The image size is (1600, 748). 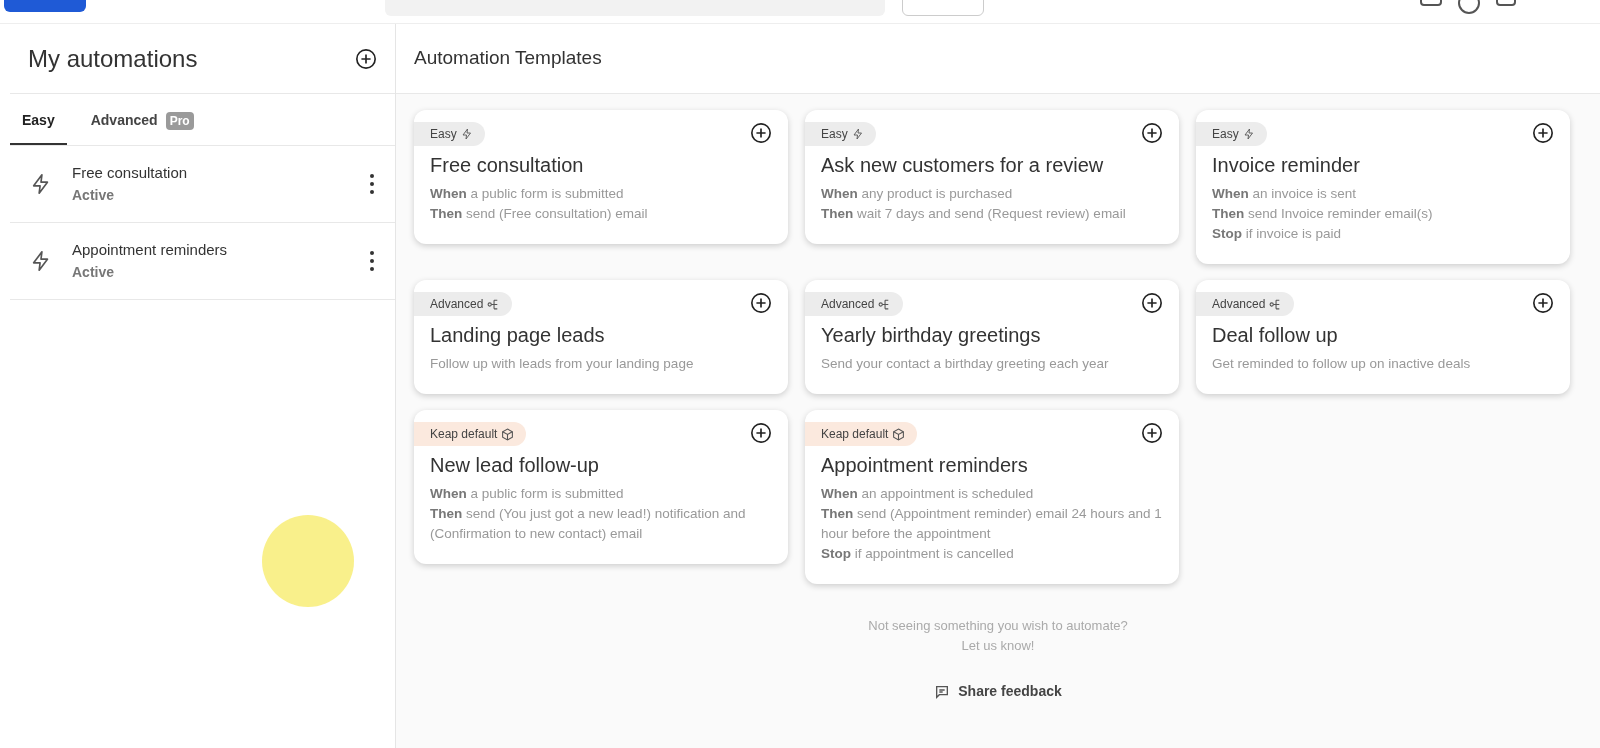 What do you see at coordinates (917, 194) in the screenshot?
I see `template-description: When any product is purchased` at bounding box center [917, 194].